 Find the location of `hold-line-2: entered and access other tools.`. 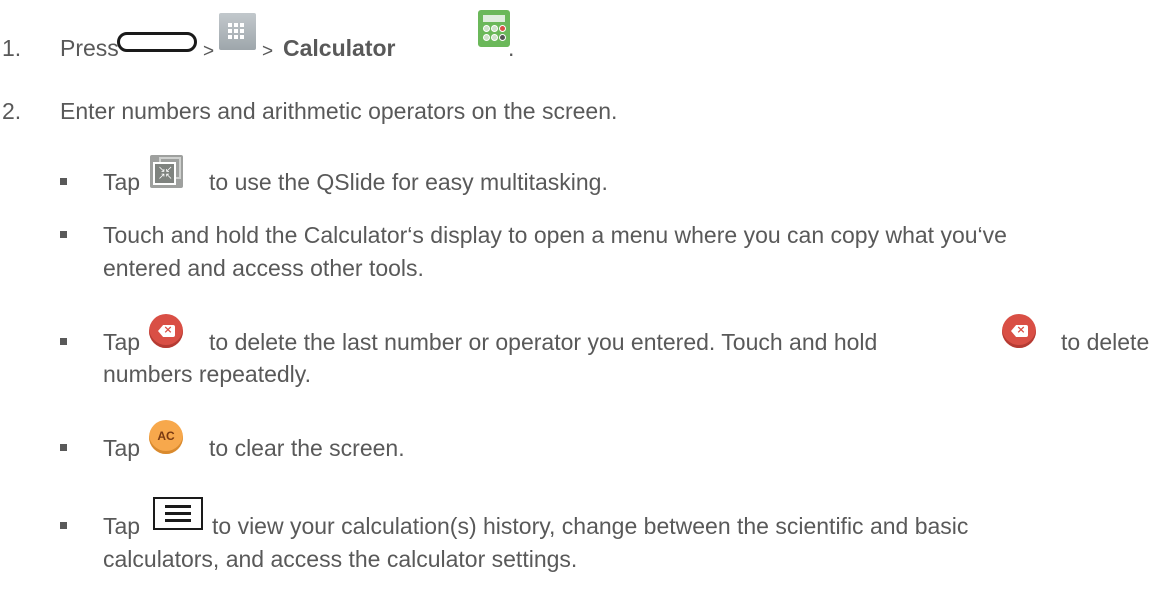

hold-line-2: entered and access other tools. is located at coordinates (263, 268).